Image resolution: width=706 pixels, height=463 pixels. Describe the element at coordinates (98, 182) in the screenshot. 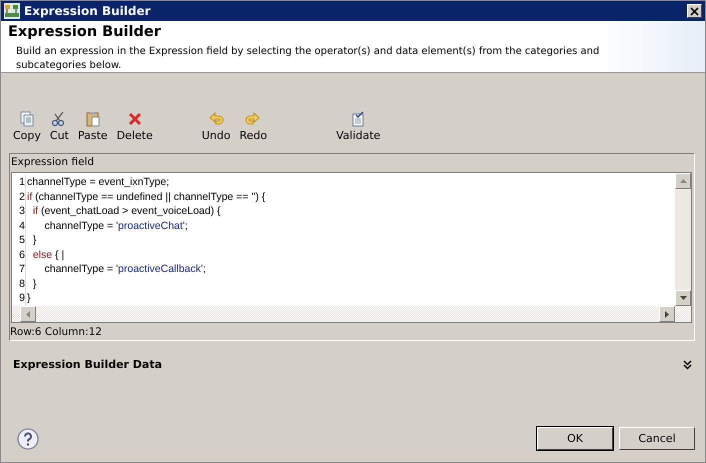

I see `code-line: channelType = event_ixnType;` at that location.